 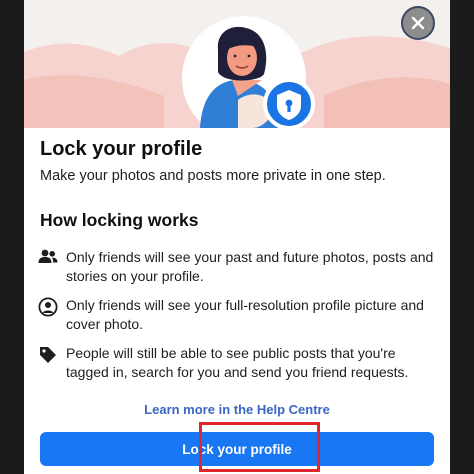 I want to click on people-icon, so click(x=52, y=267).